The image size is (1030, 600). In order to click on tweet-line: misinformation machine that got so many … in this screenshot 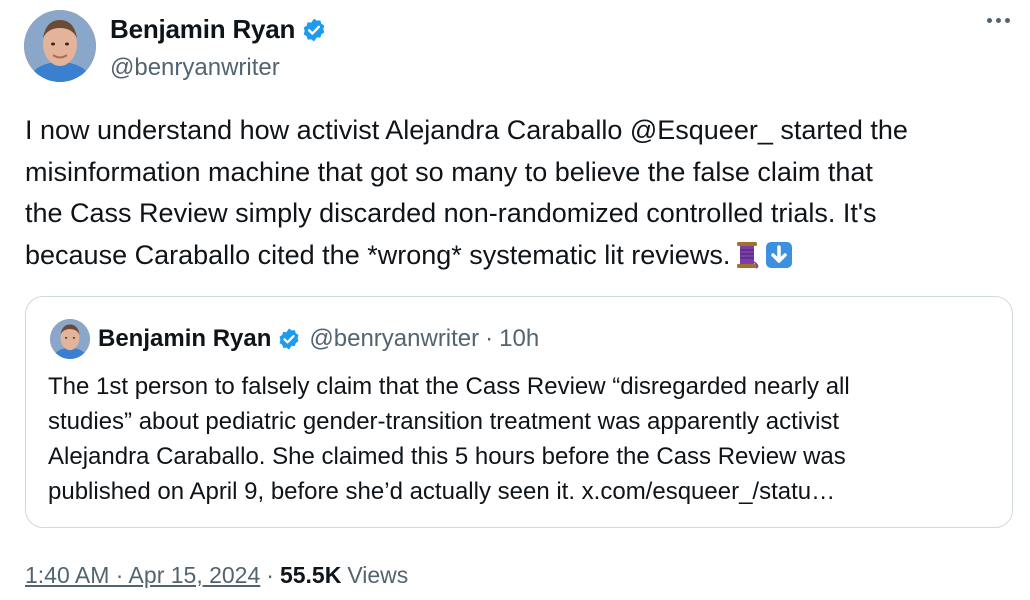, I will do `click(449, 171)`.